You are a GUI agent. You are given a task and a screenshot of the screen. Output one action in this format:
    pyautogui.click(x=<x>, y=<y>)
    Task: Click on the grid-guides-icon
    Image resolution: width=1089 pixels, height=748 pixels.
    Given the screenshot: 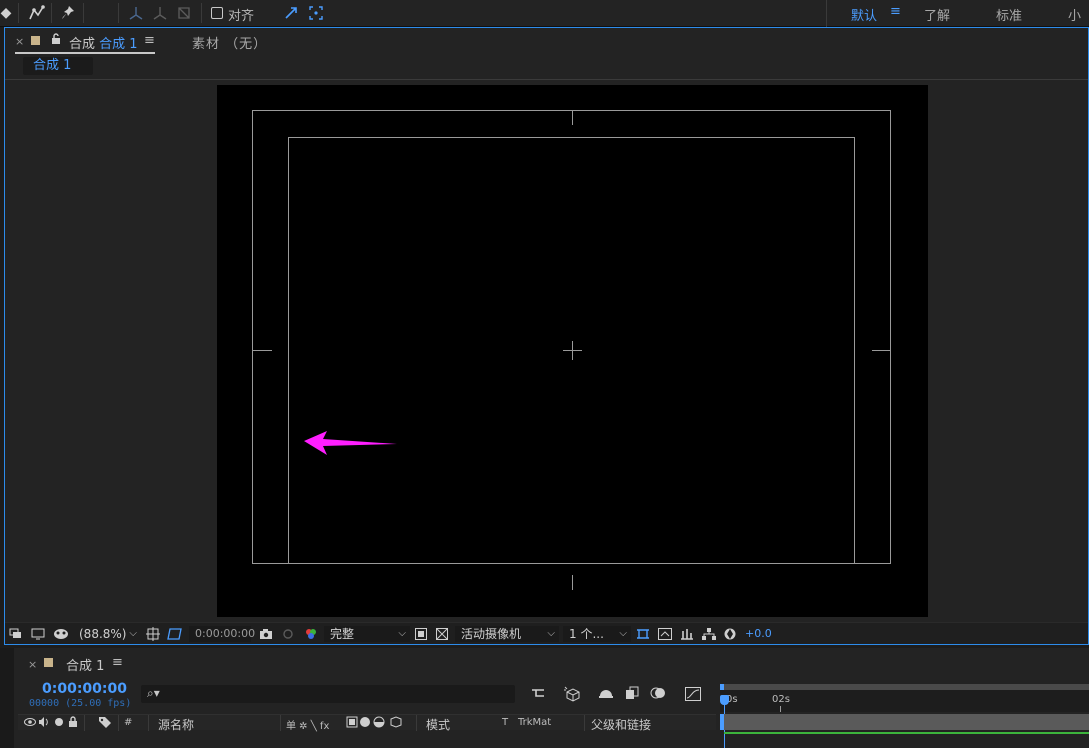 What is the action you would take?
    pyautogui.click(x=153, y=634)
    